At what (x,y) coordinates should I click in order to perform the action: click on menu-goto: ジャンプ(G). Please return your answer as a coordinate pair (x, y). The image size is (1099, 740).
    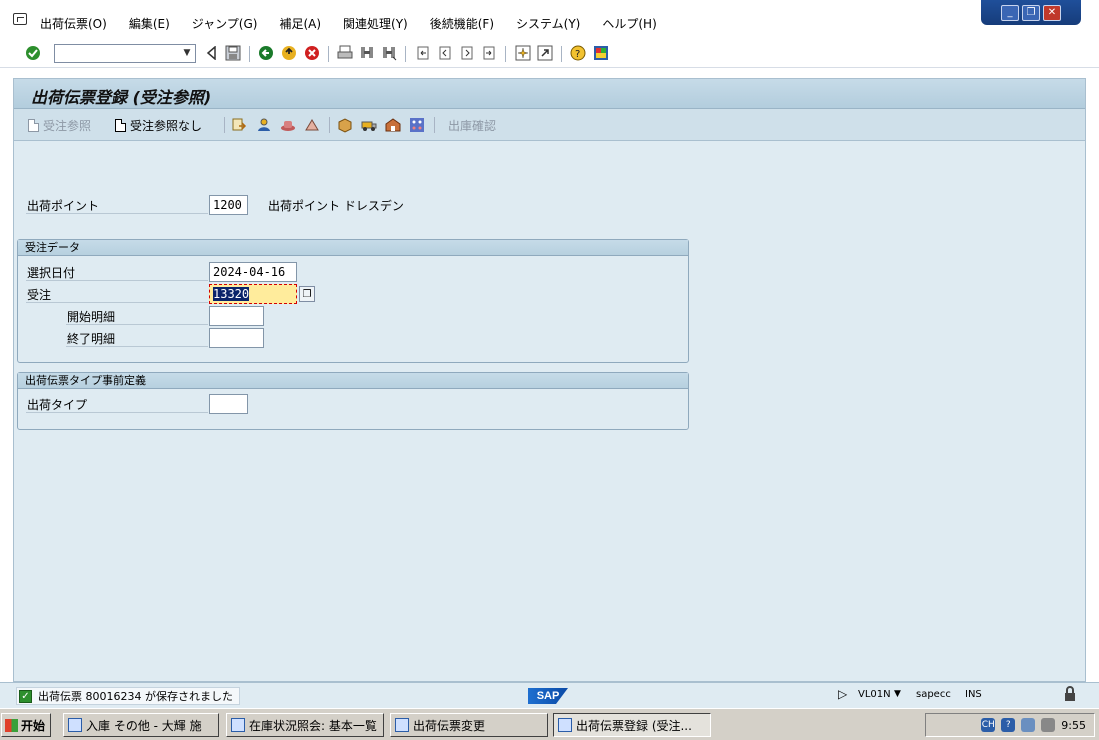
    Looking at the image, I should click on (225, 23).